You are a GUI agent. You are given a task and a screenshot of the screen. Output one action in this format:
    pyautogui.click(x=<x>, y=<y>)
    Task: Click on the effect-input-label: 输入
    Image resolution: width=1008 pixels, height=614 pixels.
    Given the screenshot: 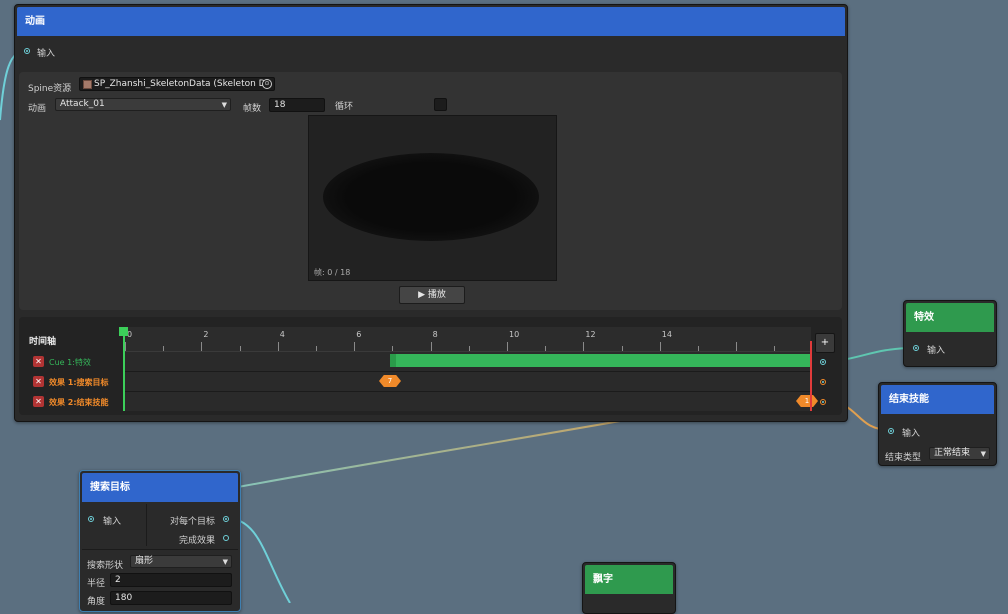 What is the action you would take?
    pyautogui.click(x=936, y=351)
    